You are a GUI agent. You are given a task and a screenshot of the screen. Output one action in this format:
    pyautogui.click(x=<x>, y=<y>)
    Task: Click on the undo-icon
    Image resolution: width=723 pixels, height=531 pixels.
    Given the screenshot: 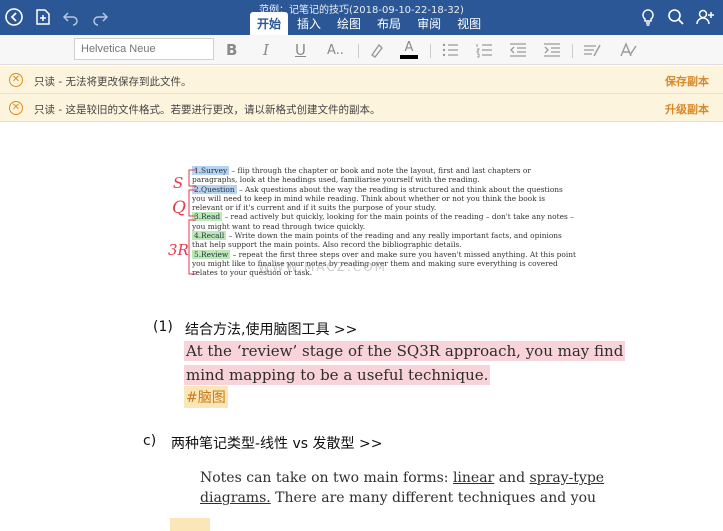 What is the action you would take?
    pyautogui.click(x=71, y=17)
    